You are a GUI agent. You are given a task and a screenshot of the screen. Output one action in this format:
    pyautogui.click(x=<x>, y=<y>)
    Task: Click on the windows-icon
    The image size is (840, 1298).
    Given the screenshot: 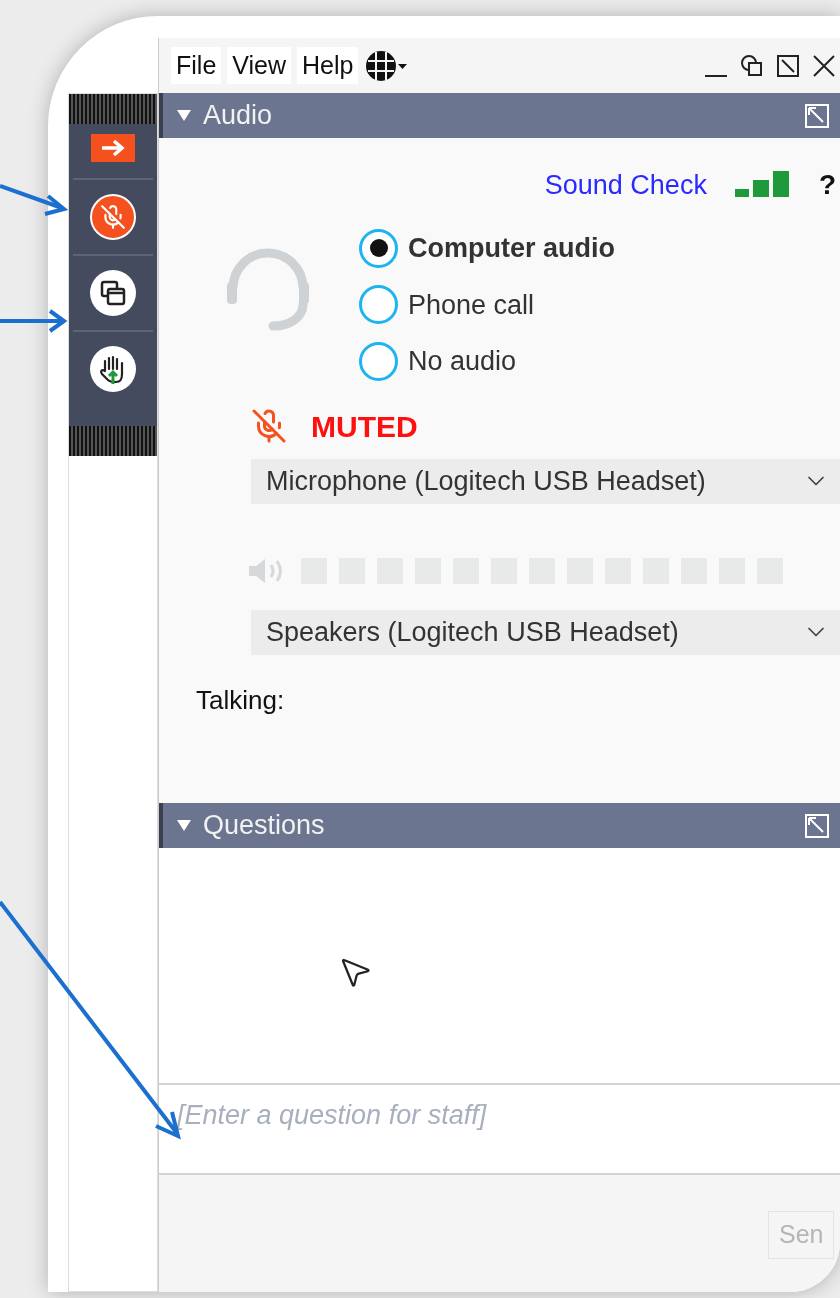 What is the action you would take?
    pyautogui.click(x=113, y=293)
    